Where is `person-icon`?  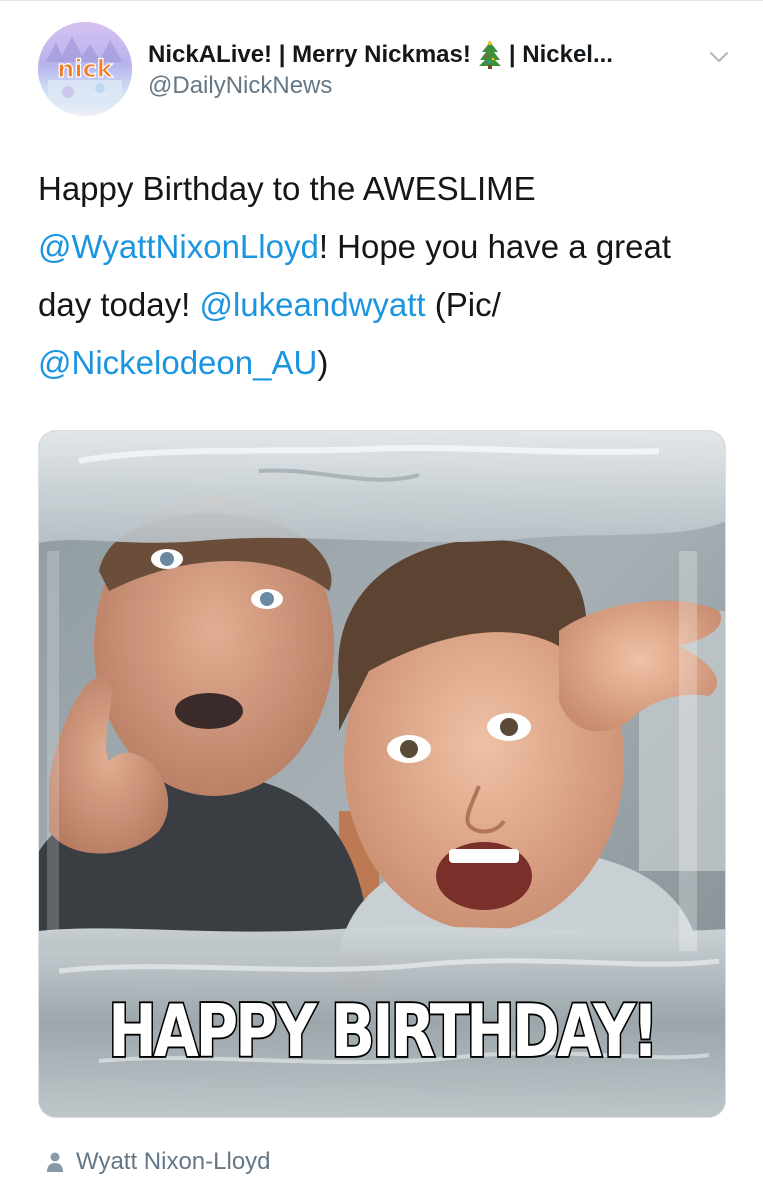
person-icon is located at coordinates (55, 1162).